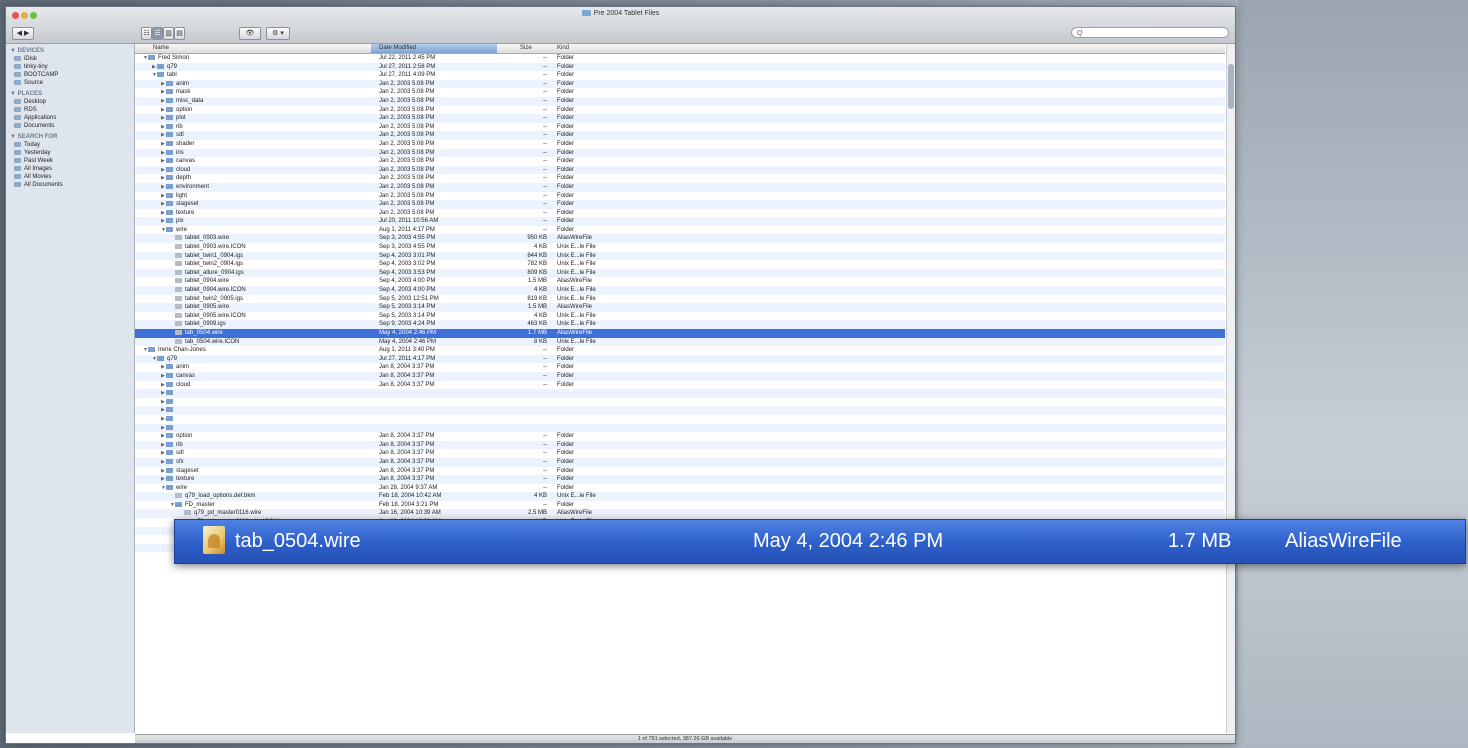 The height and width of the screenshot is (748, 1468). Describe the element at coordinates (680, 153) in the screenshot. I see `list-row: ▶ iris Jan 2, 2003 5:08 PM -- Folder` at that location.